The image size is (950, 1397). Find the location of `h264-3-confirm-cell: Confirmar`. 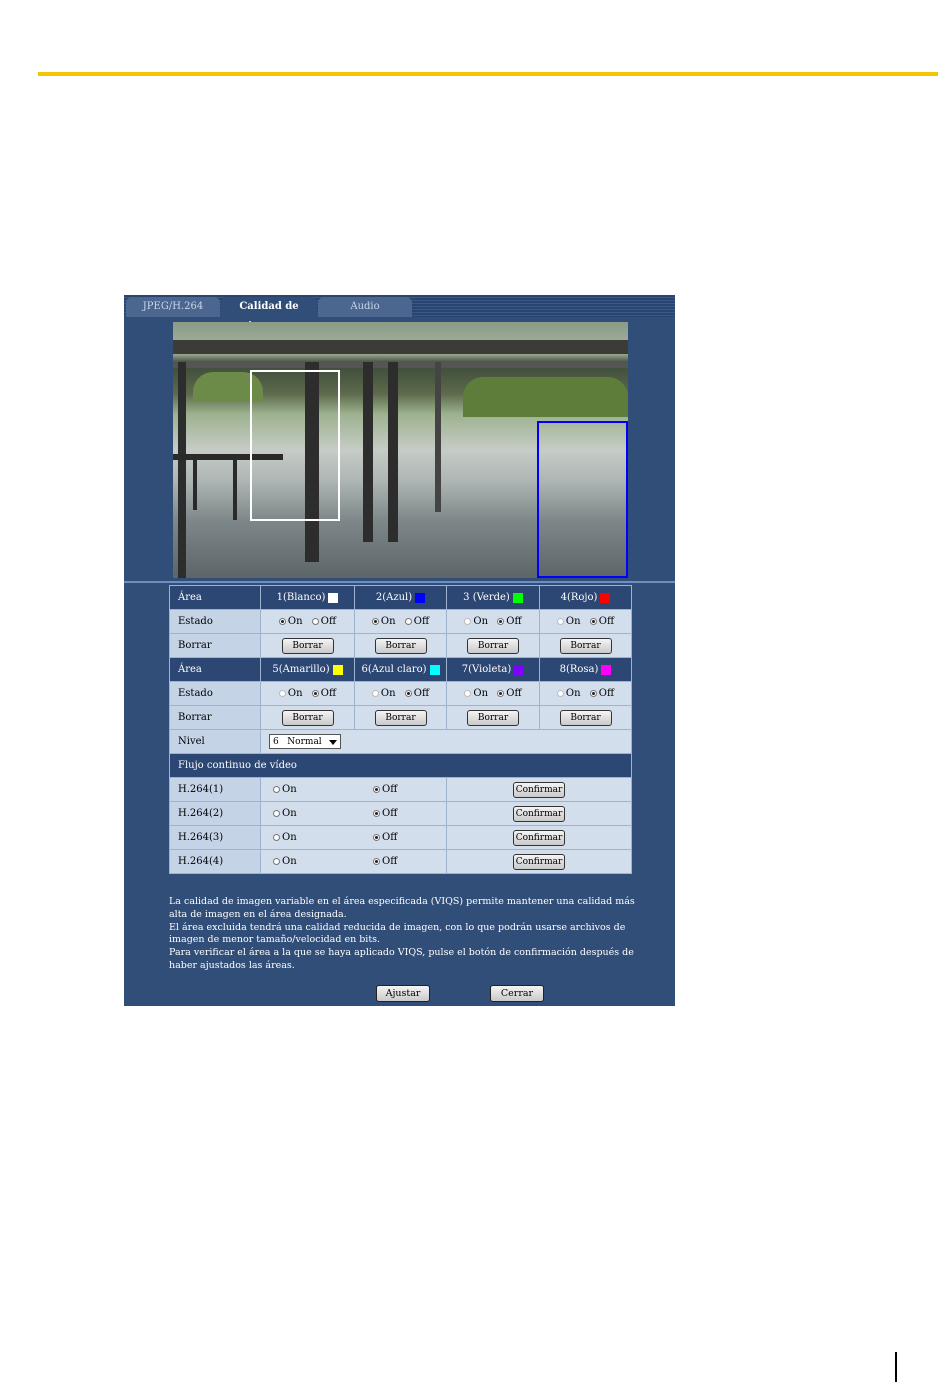

h264-3-confirm-cell: Confirmar is located at coordinates (539, 837).